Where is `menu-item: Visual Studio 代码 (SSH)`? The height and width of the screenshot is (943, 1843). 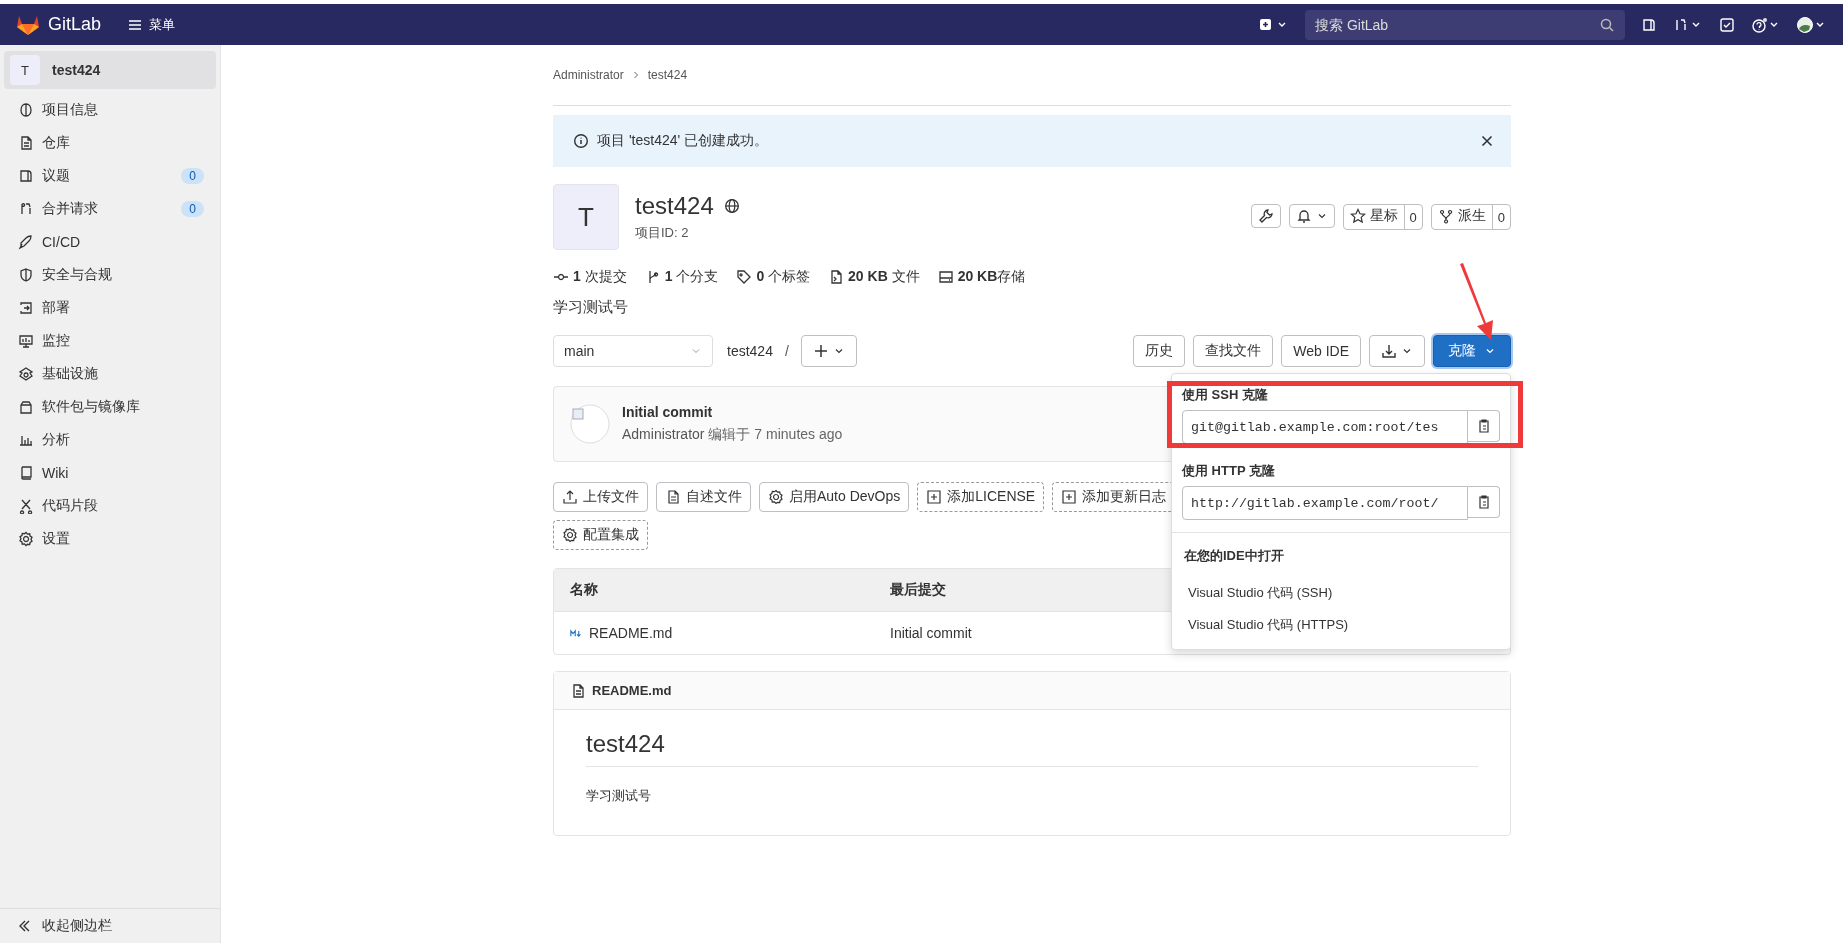
menu-item: Visual Studio 代码 (SSH) is located at coordinates (1341, 593).